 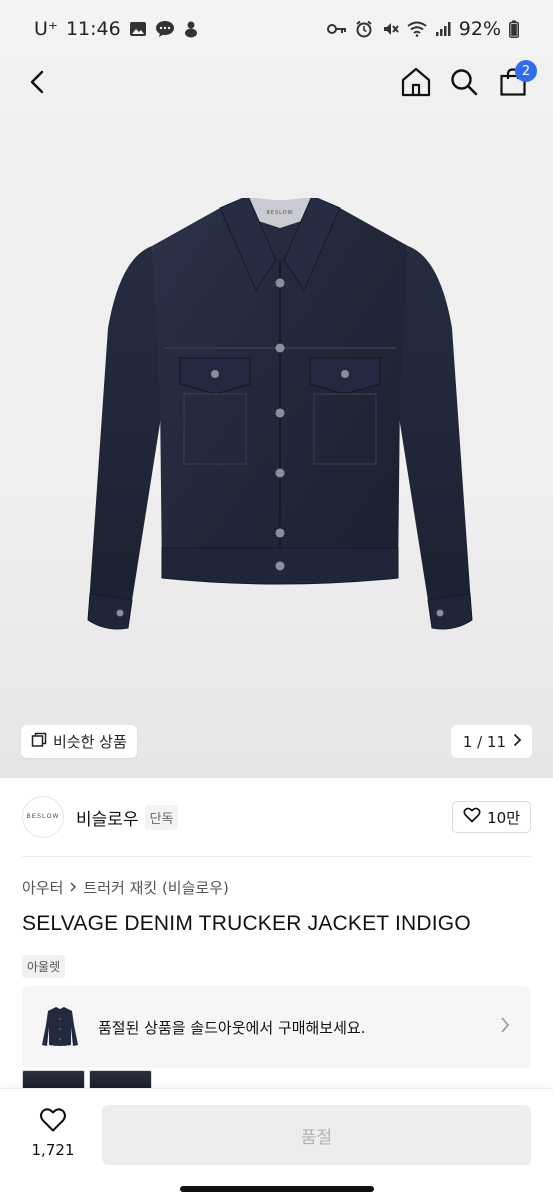 I want to click on cart-button: 2, so click(x=515, y=82).